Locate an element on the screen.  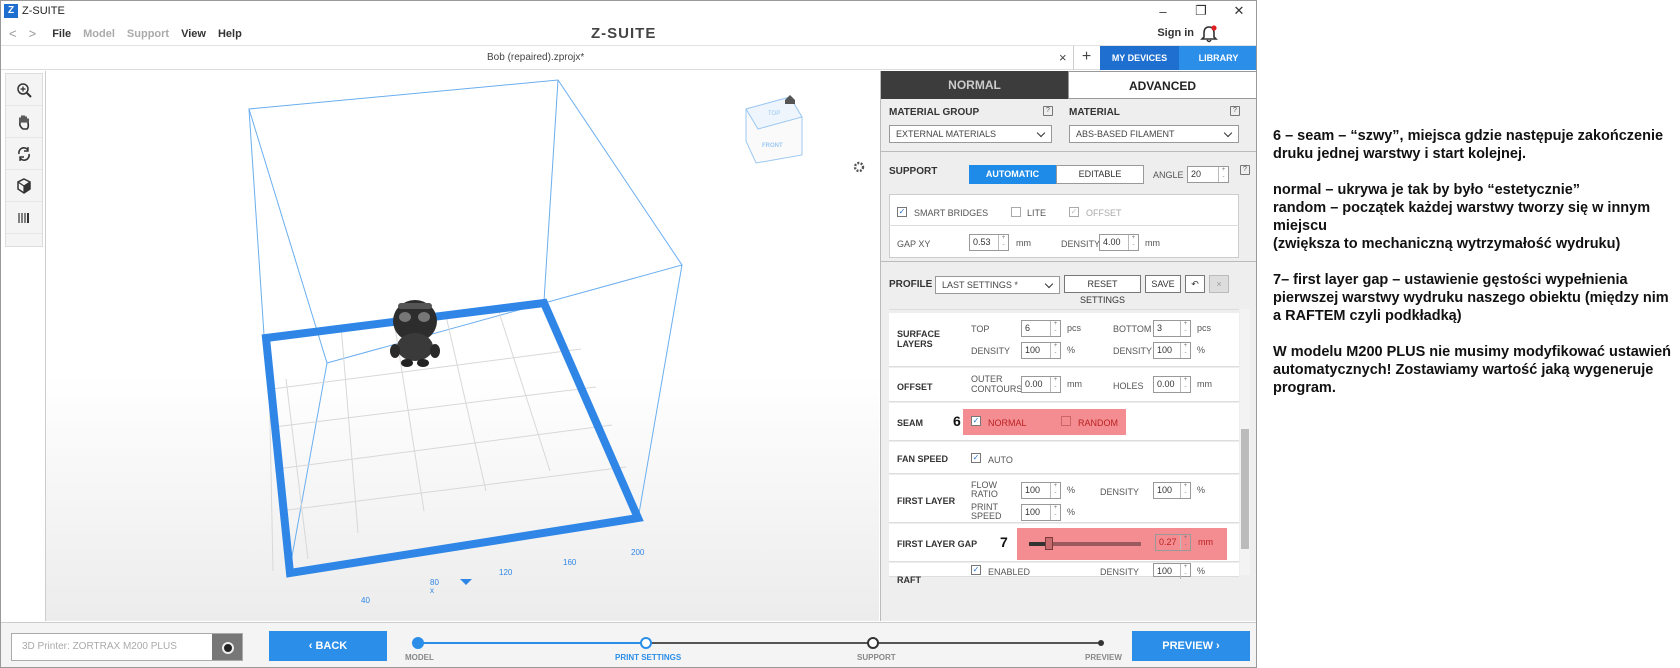
first-layer-density-input: 100 is located at coordinates (1172, 490).